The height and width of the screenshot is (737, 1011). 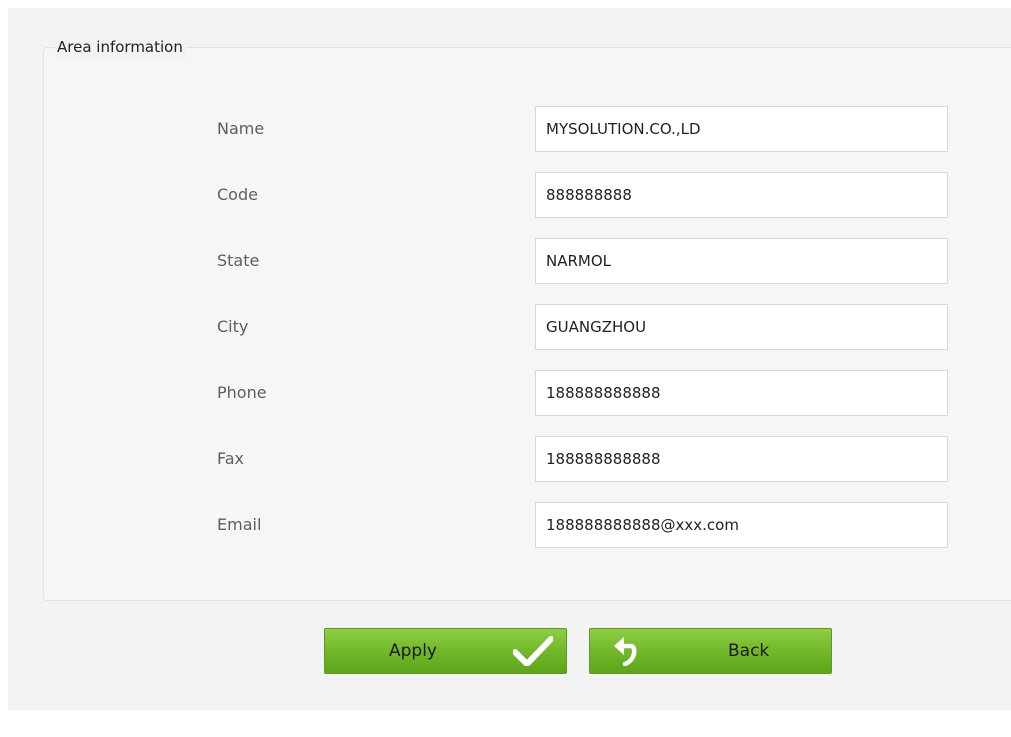 I want to click on form-row-fax: Fax, so click(x=505, y=459).